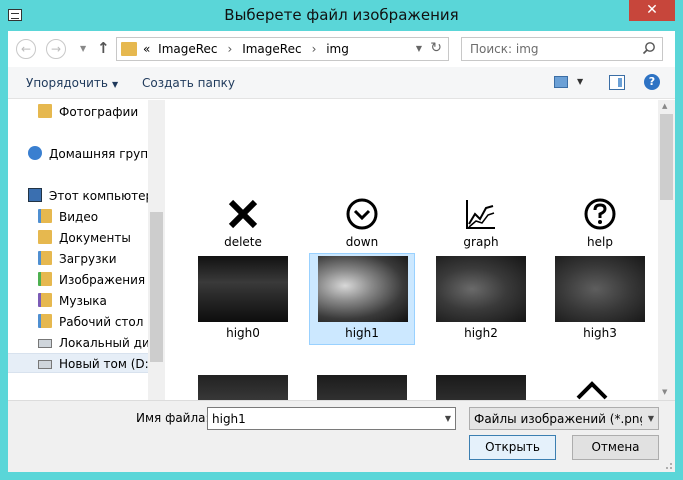 This screenshot has height=480, width=683. Describe the element at coordinates (561, 82) in the screenshot. I see `view-mode-icon` at that location.